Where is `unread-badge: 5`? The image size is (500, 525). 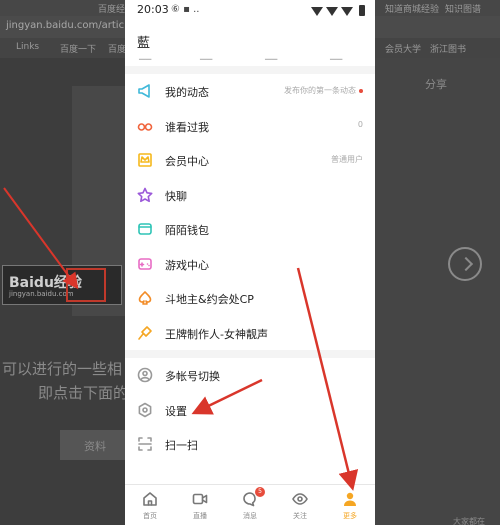 unread-badge: 5 is located at coordinates (260, 492).